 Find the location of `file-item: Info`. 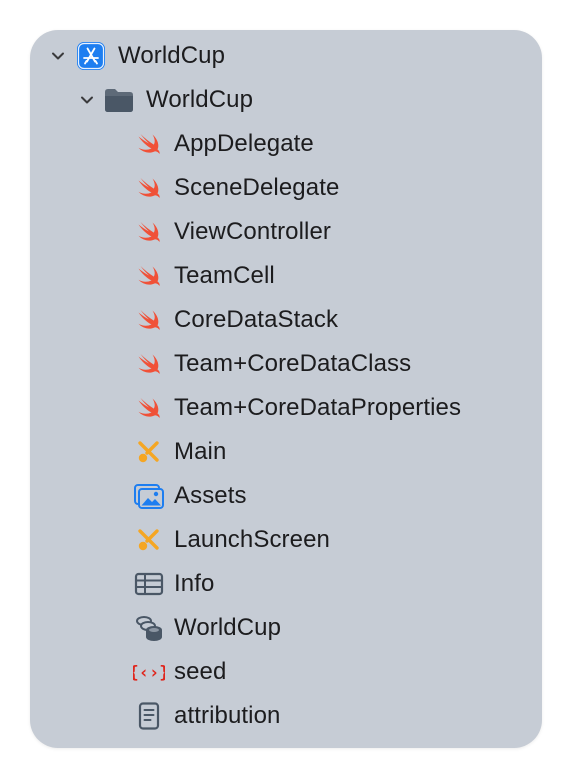

file-item: Info is located at coordinates (286, 584).